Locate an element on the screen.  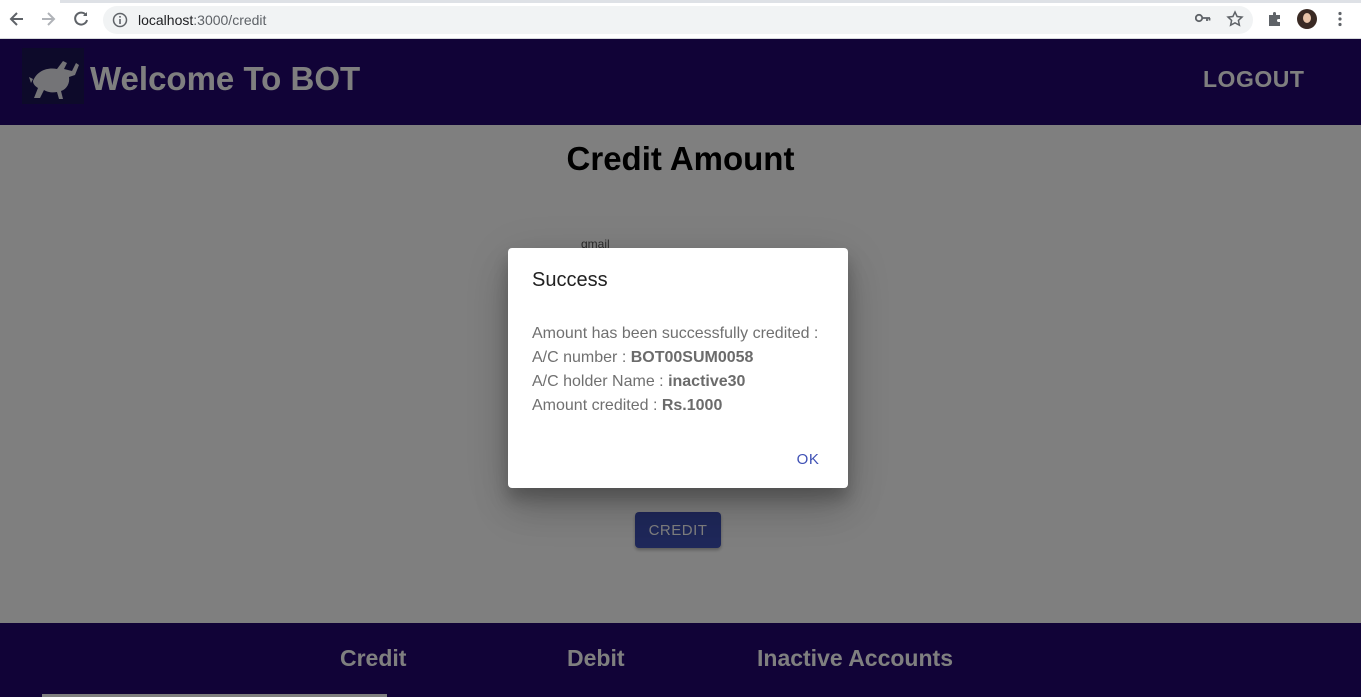
avatar is located at coordinates (1307, 19).